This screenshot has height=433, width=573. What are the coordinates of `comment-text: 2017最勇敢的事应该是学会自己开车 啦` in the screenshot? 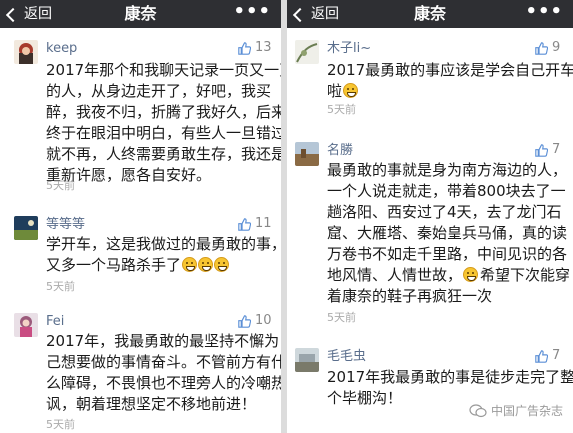 It's located at (450, 81).